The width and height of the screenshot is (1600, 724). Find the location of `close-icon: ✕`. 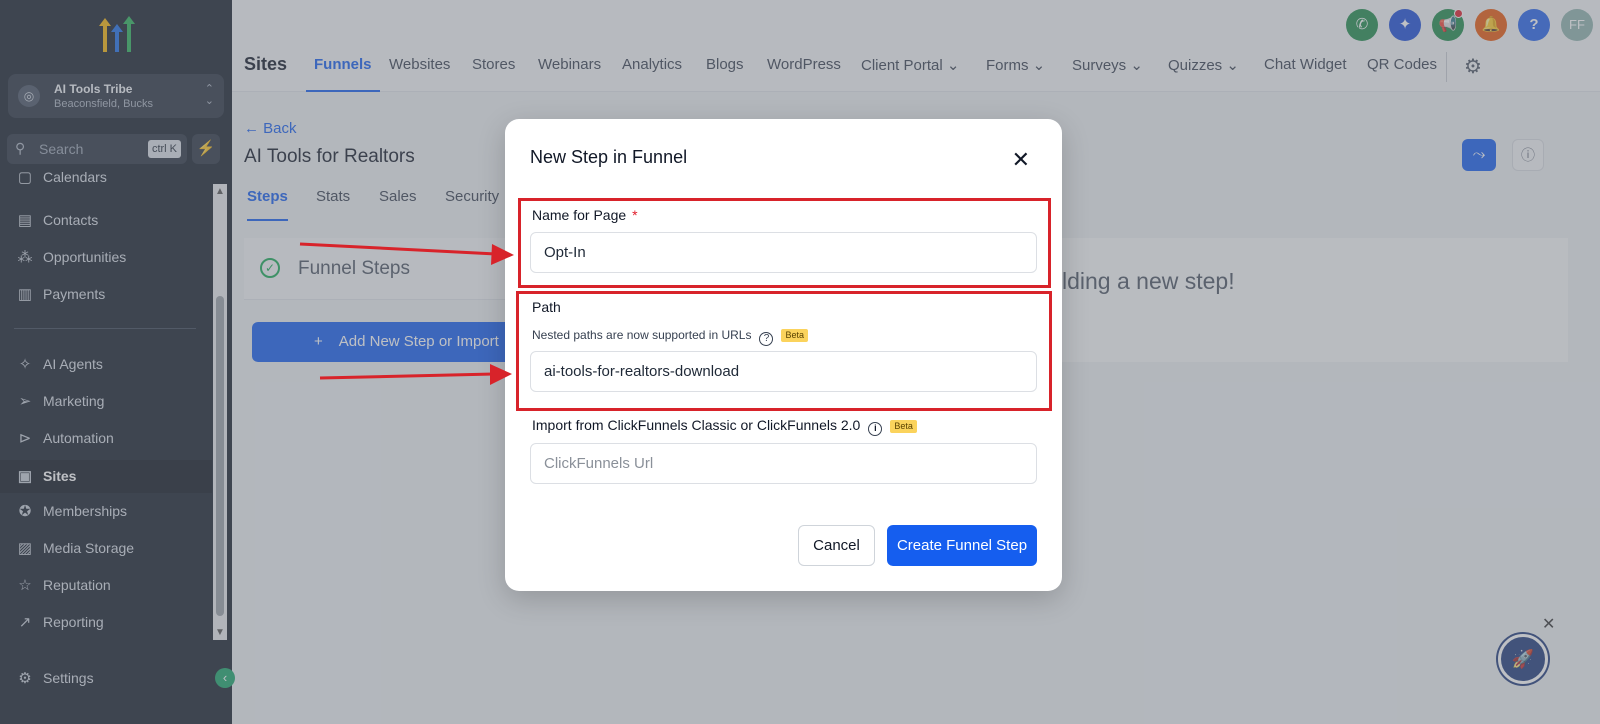

close-icon: ✕ is located at coordinates (1021, 160).